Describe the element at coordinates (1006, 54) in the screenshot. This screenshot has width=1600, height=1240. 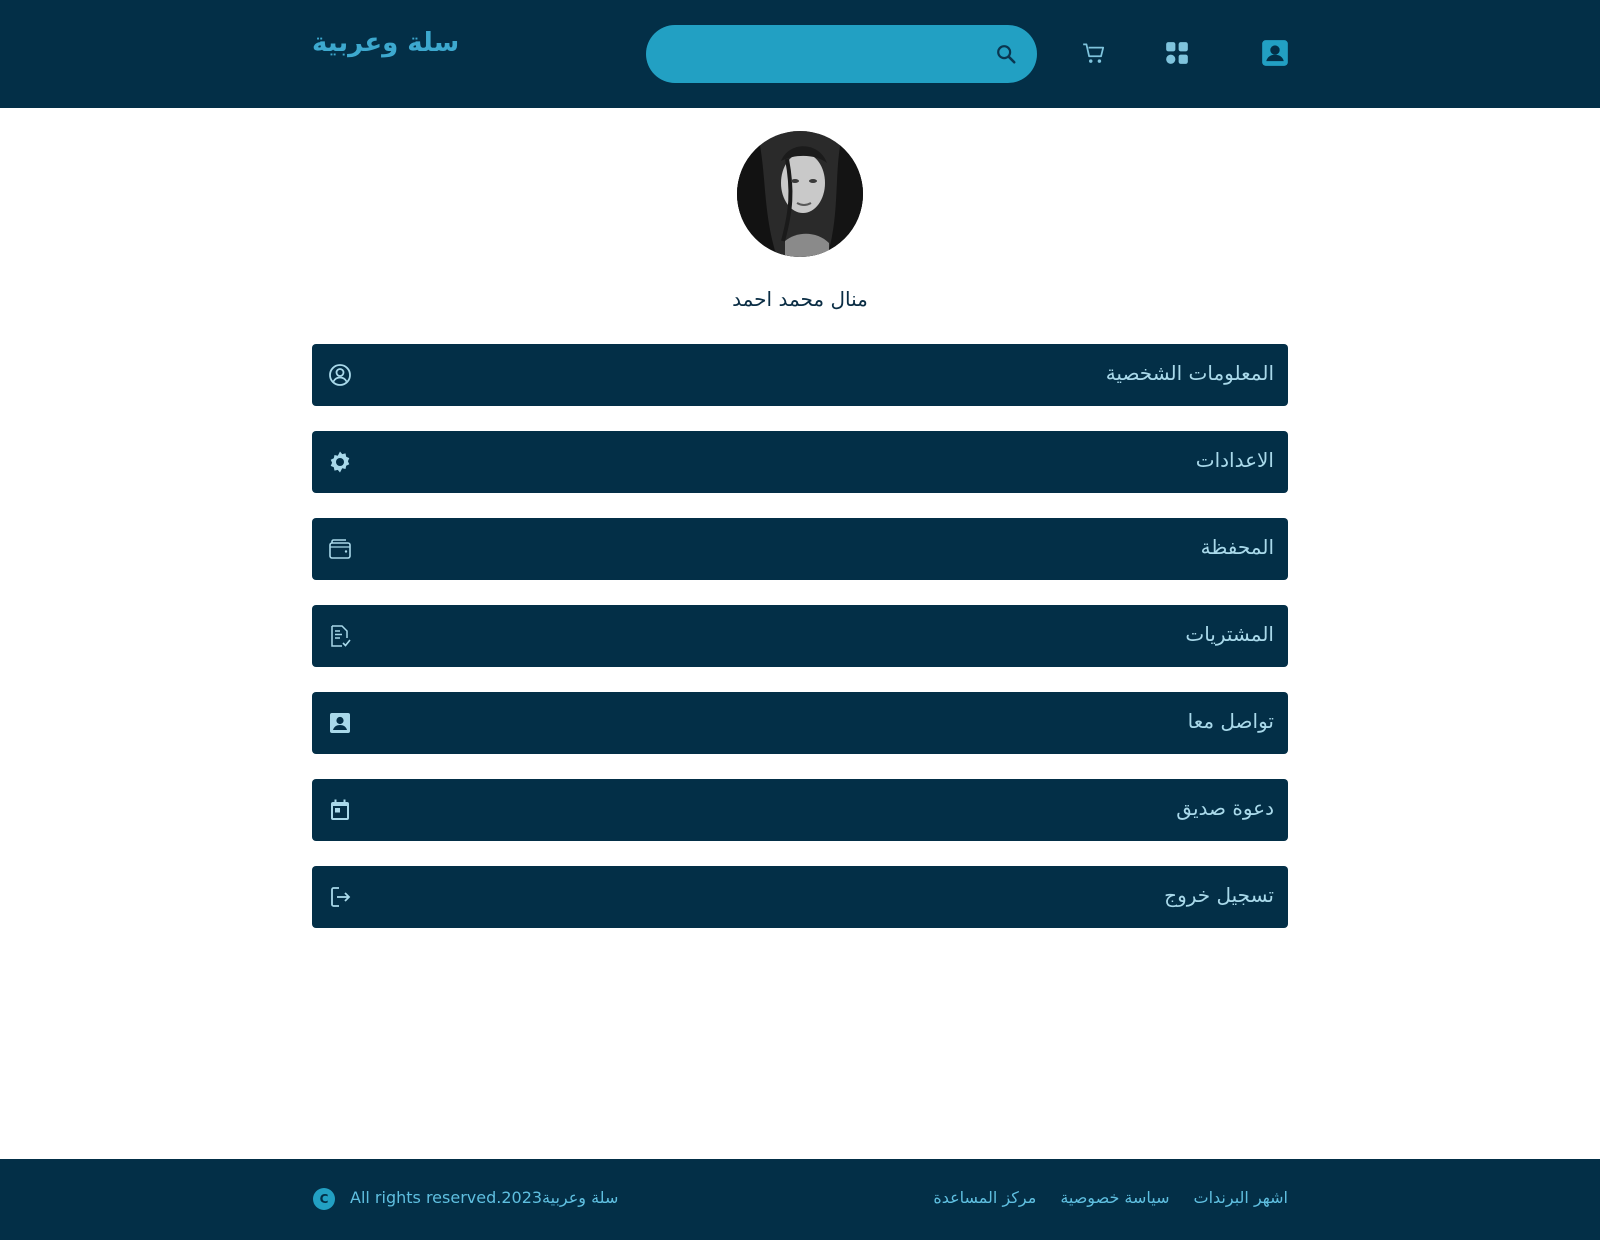
I see `search-icon` at that location.